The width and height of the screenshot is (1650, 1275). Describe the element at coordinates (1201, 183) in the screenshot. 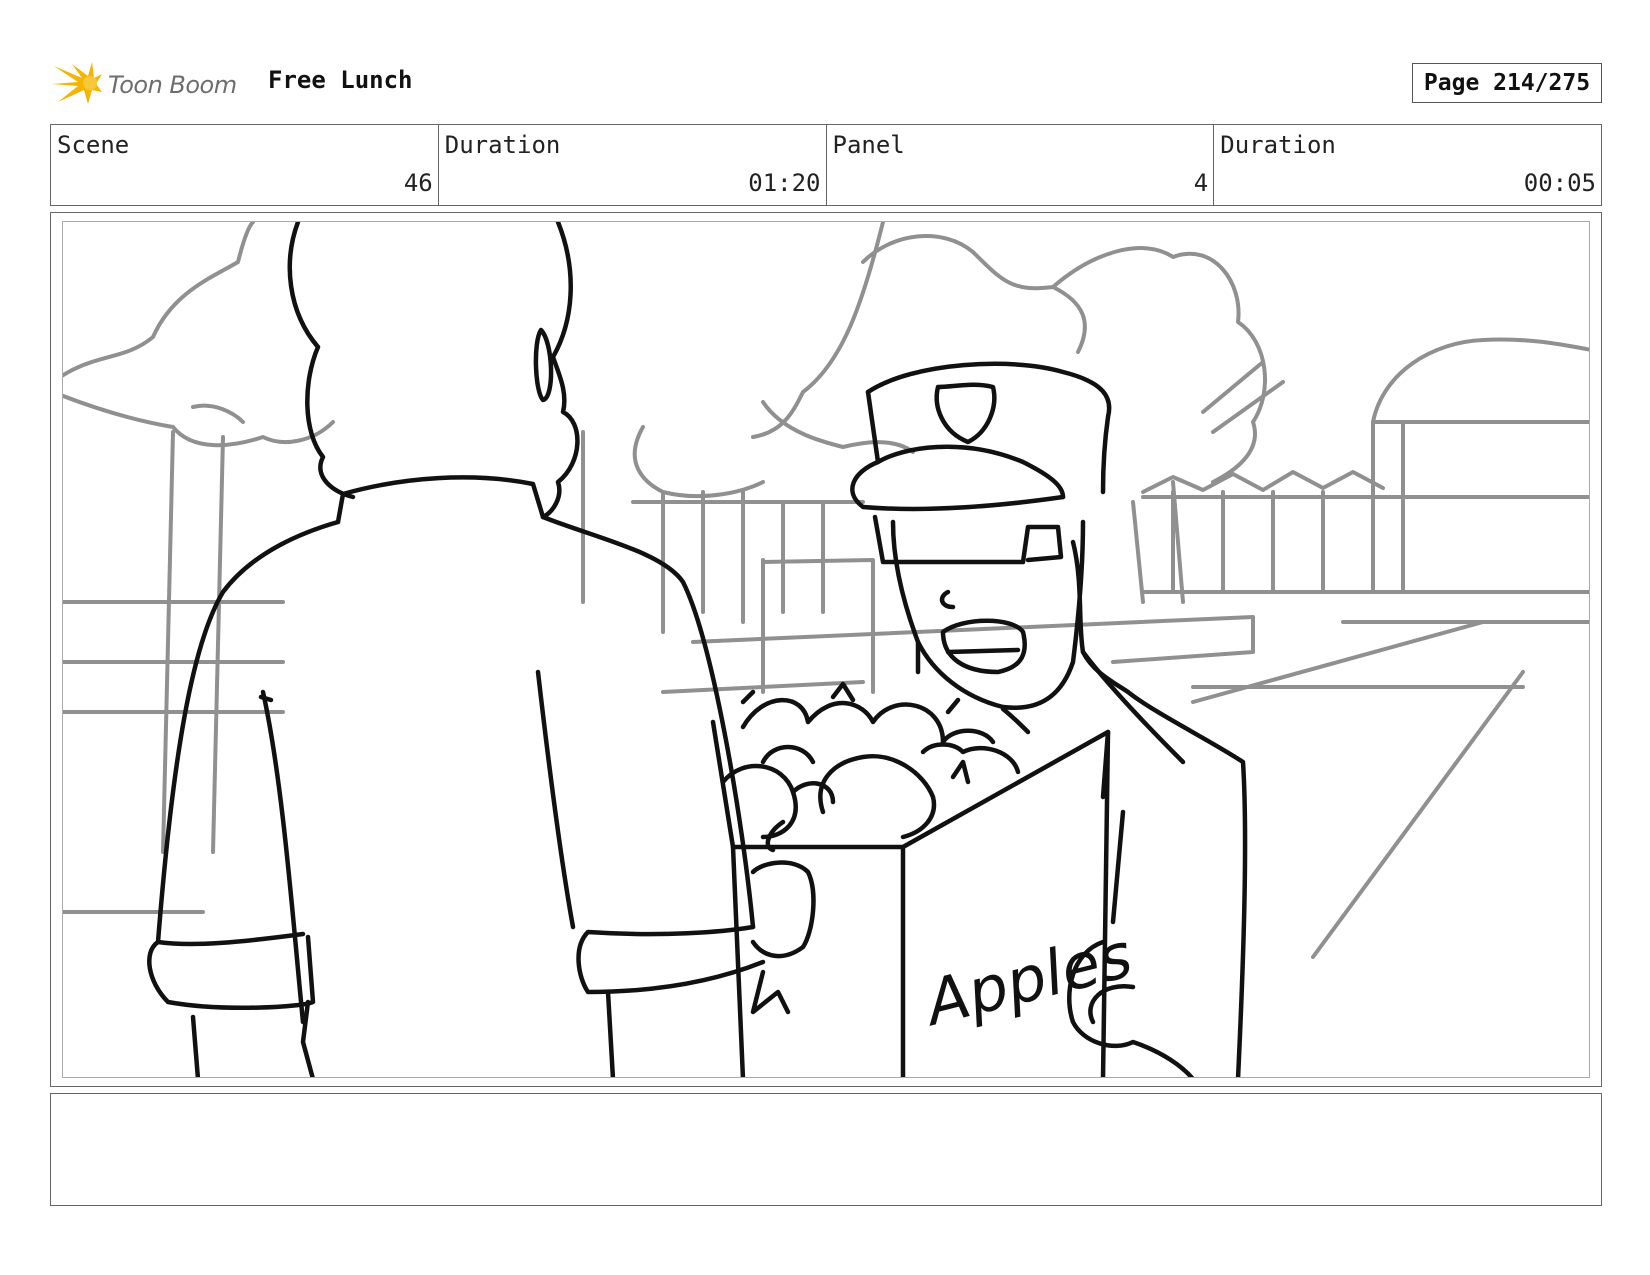

I see `panel-value: 4` at that location.